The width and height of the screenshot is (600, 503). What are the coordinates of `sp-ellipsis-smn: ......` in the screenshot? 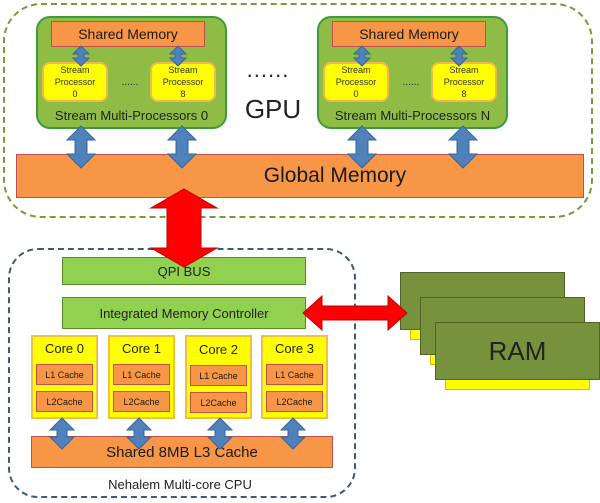 It's located at (411, 82).